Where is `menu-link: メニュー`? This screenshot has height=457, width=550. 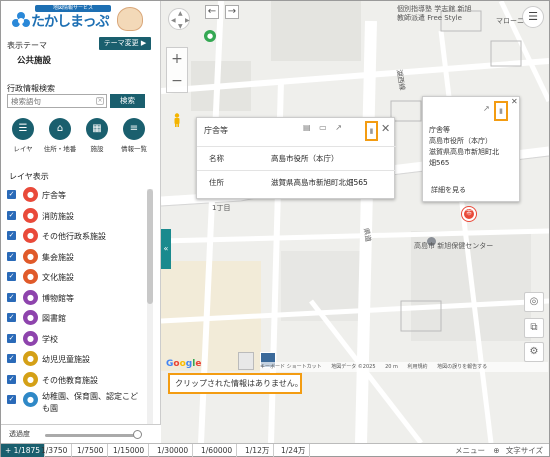
menu-link: メニュー is located at coordinates (470, 450).